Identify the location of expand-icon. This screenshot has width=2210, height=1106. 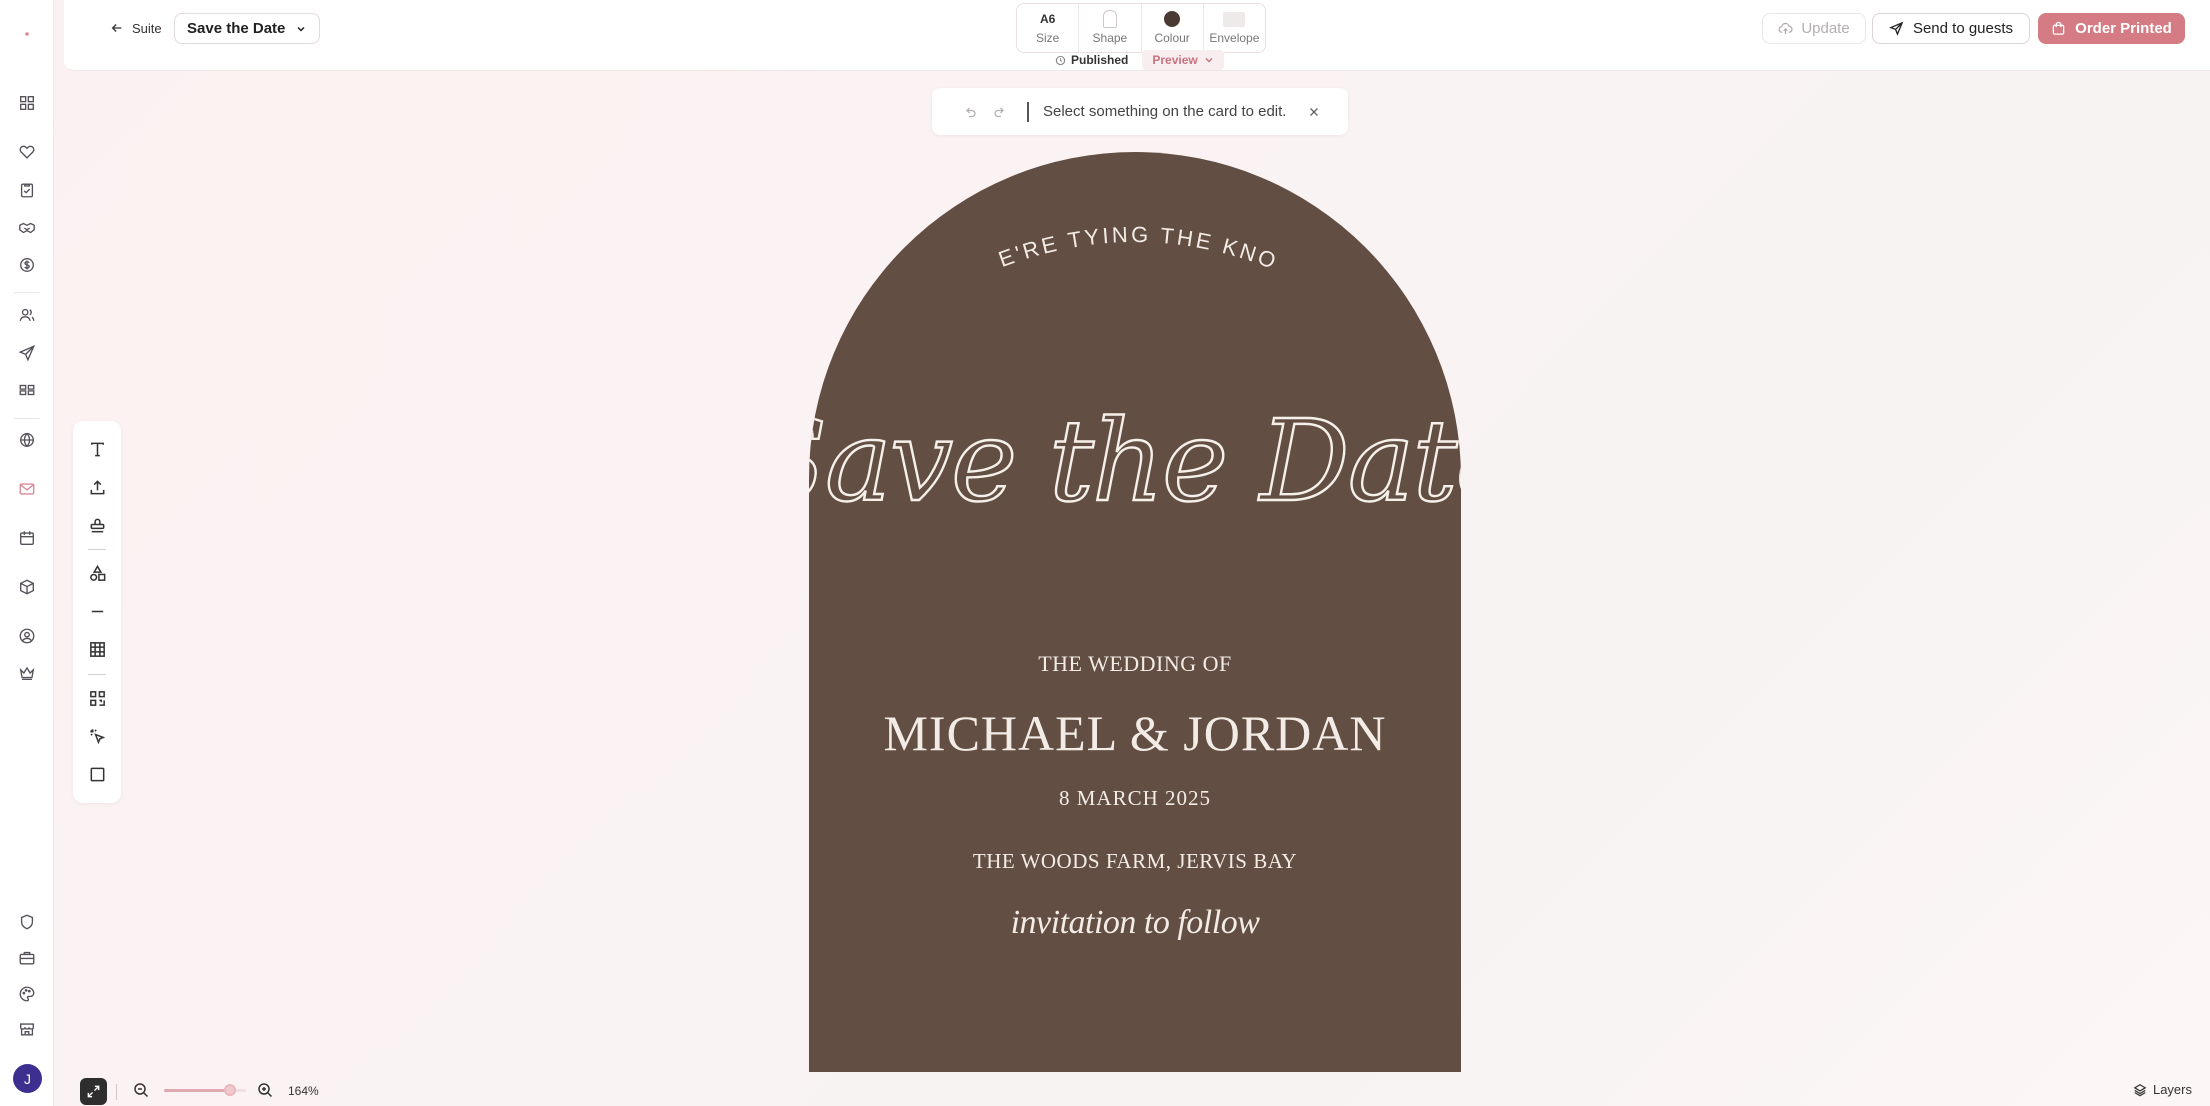
(93, 1091).